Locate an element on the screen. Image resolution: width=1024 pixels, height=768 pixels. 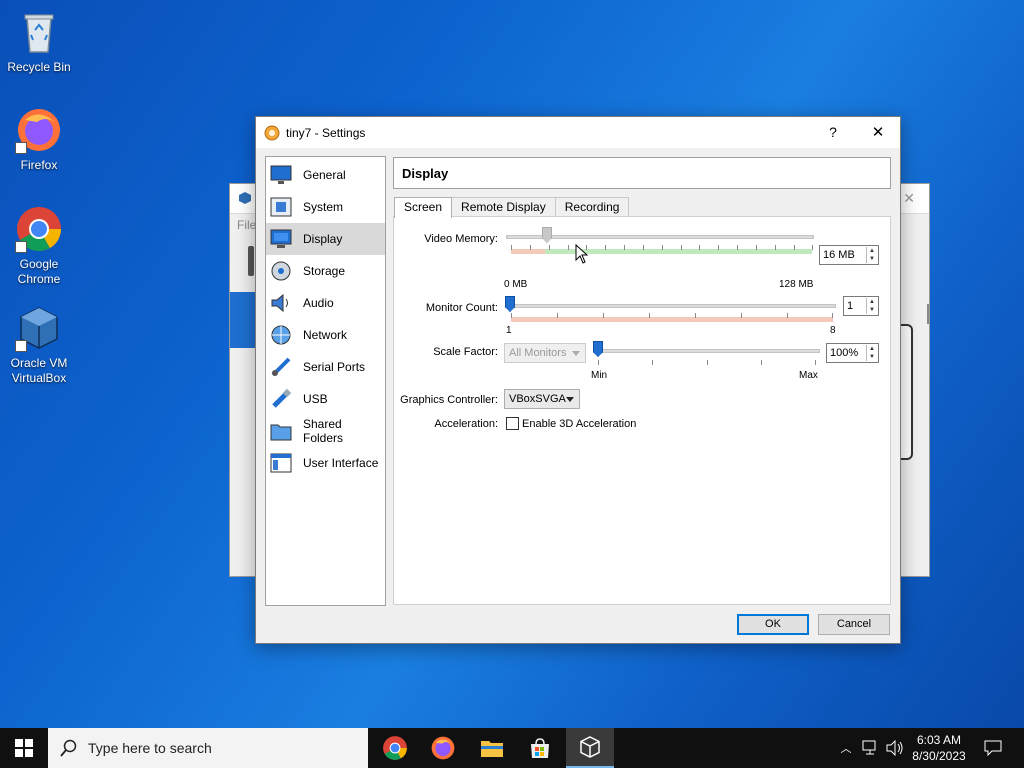
scale-factor-spinbox: 100% ▲ ▼ is located at coordinates (852, 353).